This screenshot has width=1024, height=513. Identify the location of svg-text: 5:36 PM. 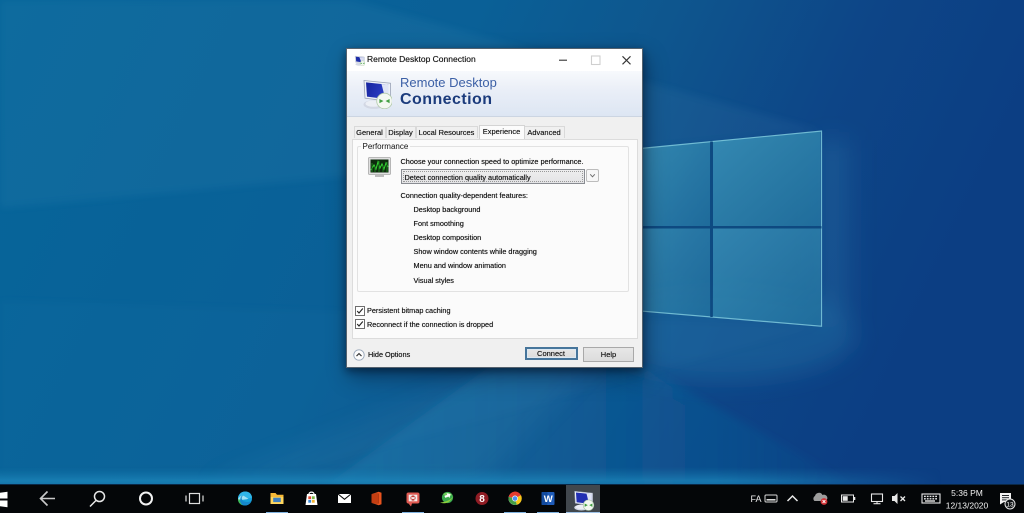
(967, 493).